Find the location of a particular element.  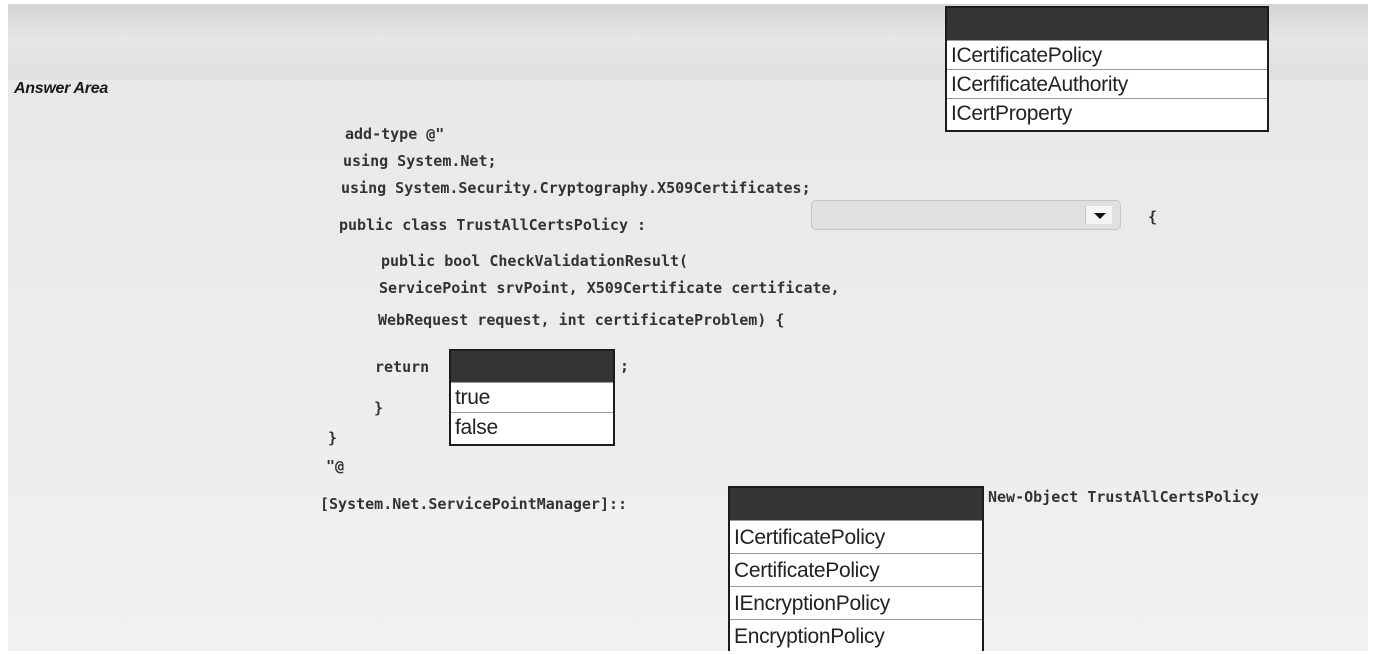

option-true: true is located at coordinates (532, 397).